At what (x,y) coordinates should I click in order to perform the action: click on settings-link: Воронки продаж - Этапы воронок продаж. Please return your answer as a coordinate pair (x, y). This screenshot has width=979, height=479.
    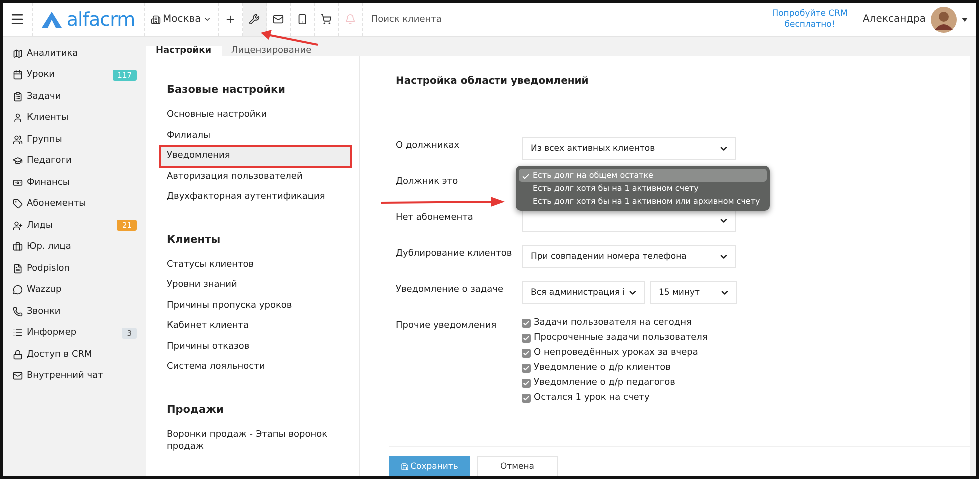
    Looking at the image, I should click on (255, 441).